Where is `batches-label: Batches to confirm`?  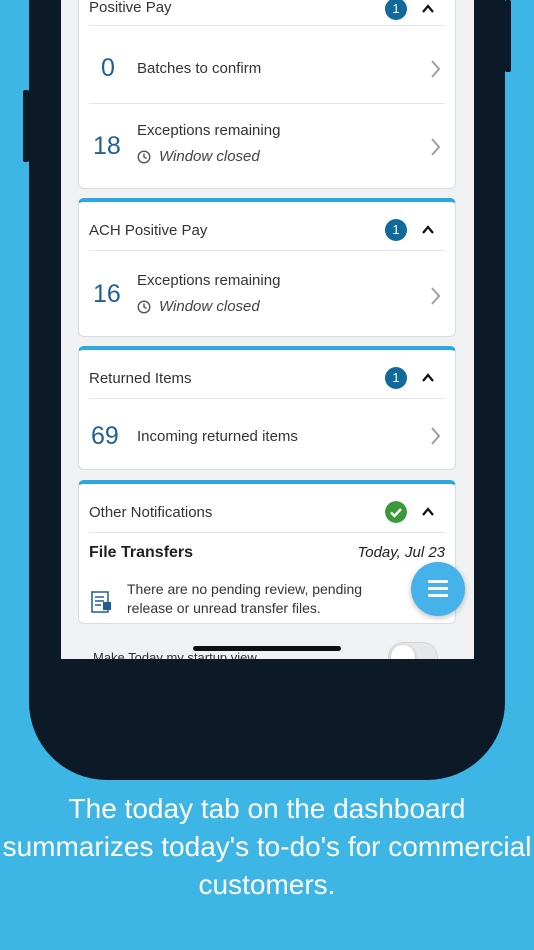 batches-label: Batches to confirm is located at coordinates (199, 68).